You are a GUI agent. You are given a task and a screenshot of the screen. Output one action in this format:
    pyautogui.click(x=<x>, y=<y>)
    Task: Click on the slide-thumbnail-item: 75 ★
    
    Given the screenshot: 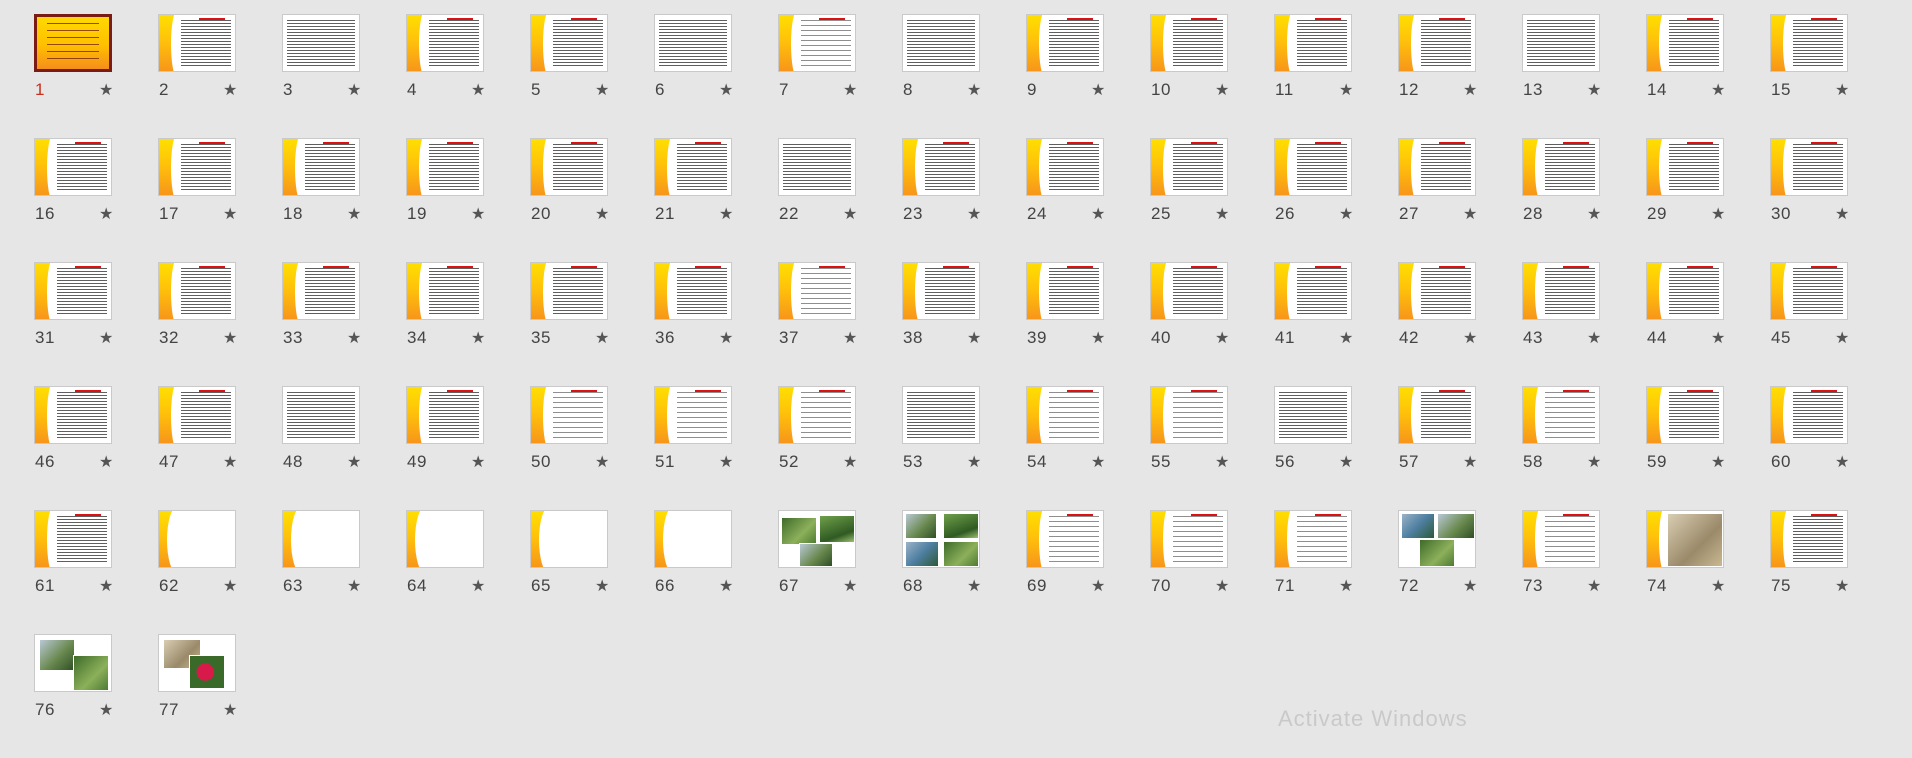 What is the action you would take?
    pyautogui.click(x=1830, y=572)
    